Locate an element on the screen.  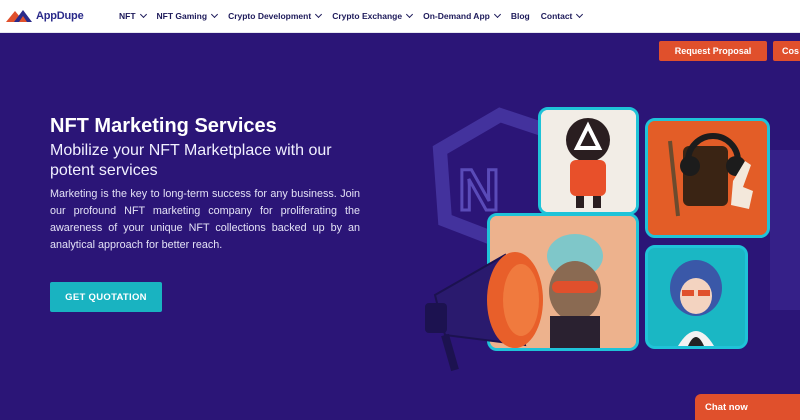
brand-logo: AppDupe is located at coordinates (56, 16).